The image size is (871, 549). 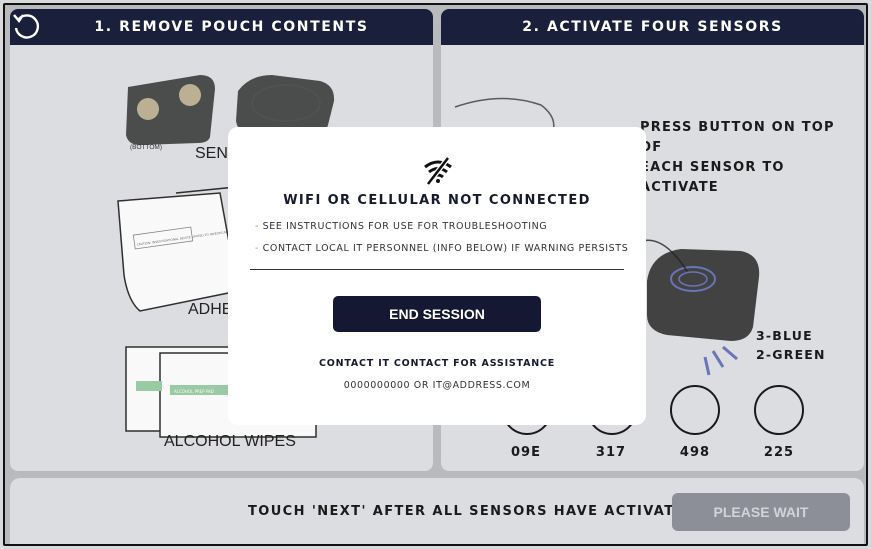 What do you see at coordinates (761, 512) in the screenshot?
I see `please-wait-button: PLEASE WAIT` at bounding box center [761, 512].